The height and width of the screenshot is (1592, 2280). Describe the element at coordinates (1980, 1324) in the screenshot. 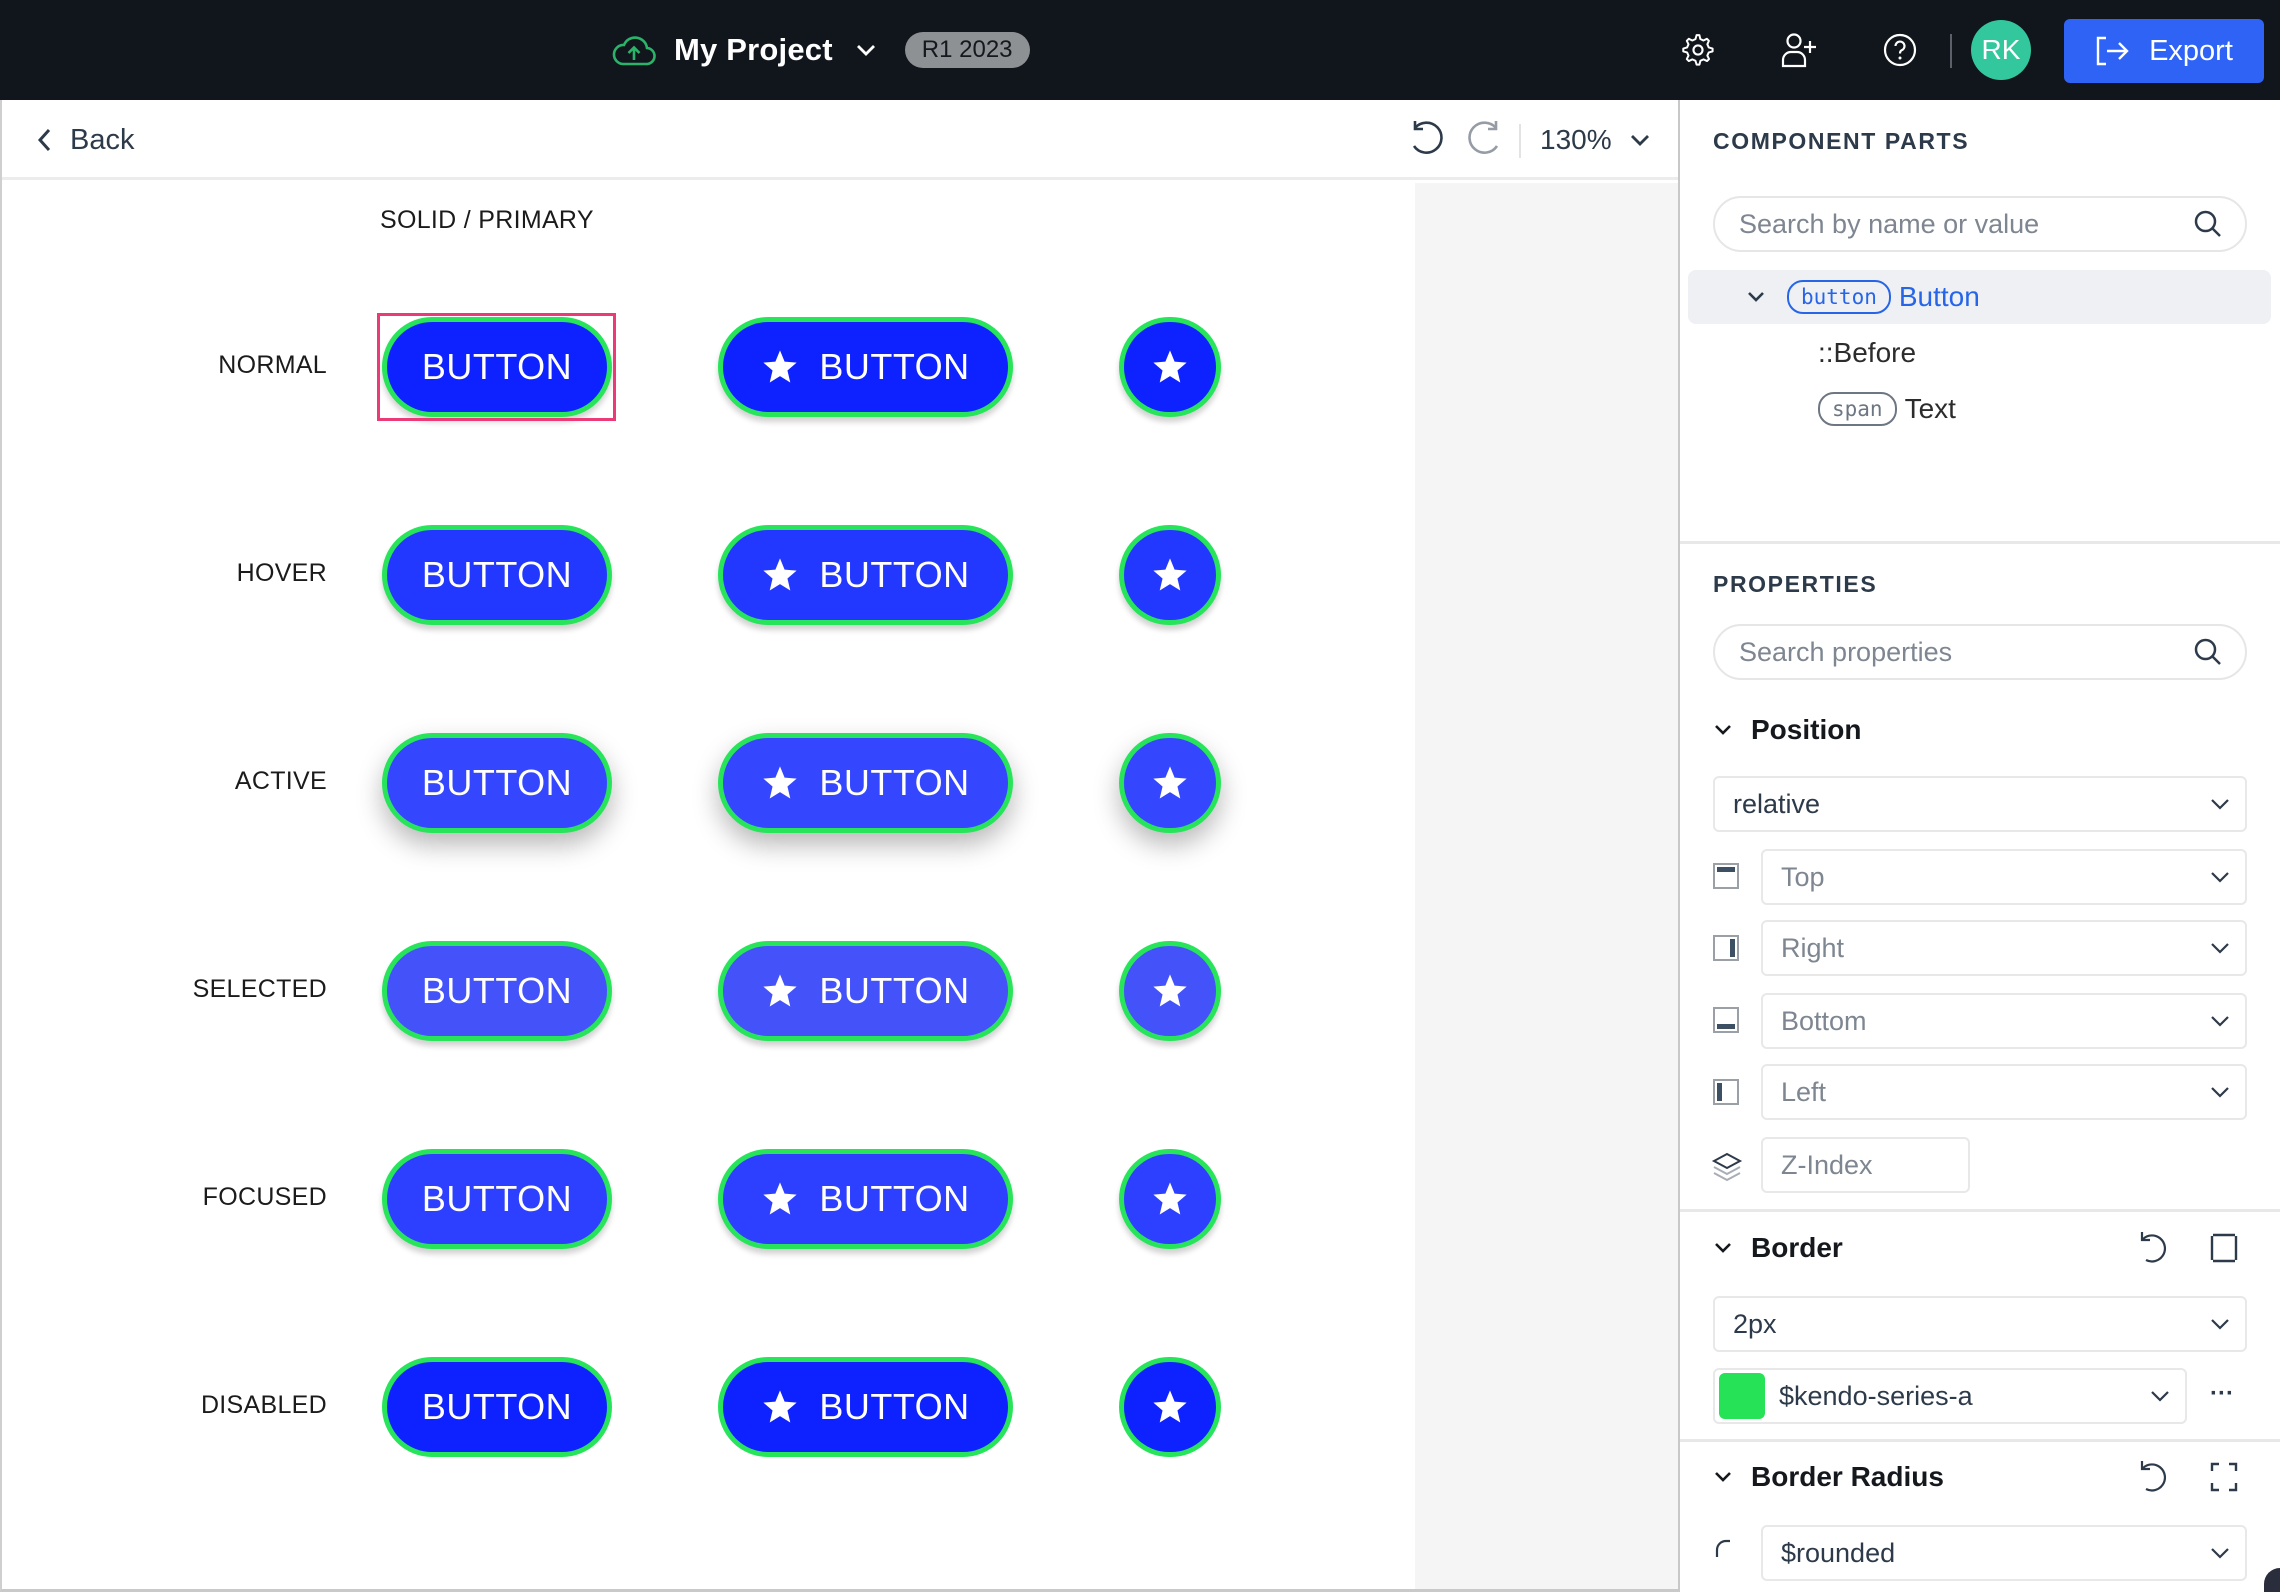

I see `border-width-select: 2px` at that location.